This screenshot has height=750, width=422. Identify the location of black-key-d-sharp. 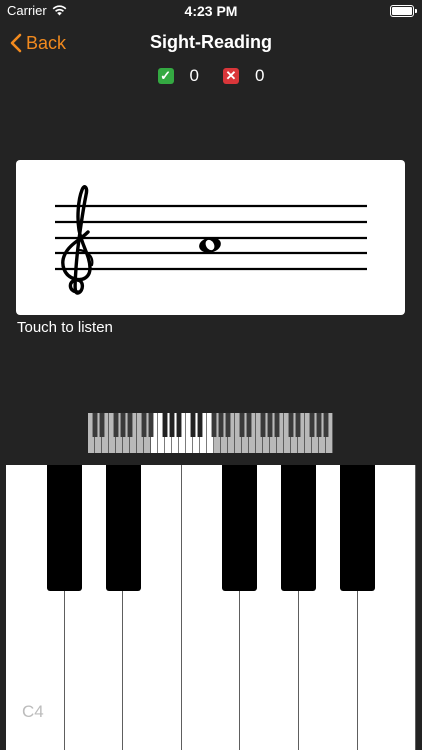
(123, 528).